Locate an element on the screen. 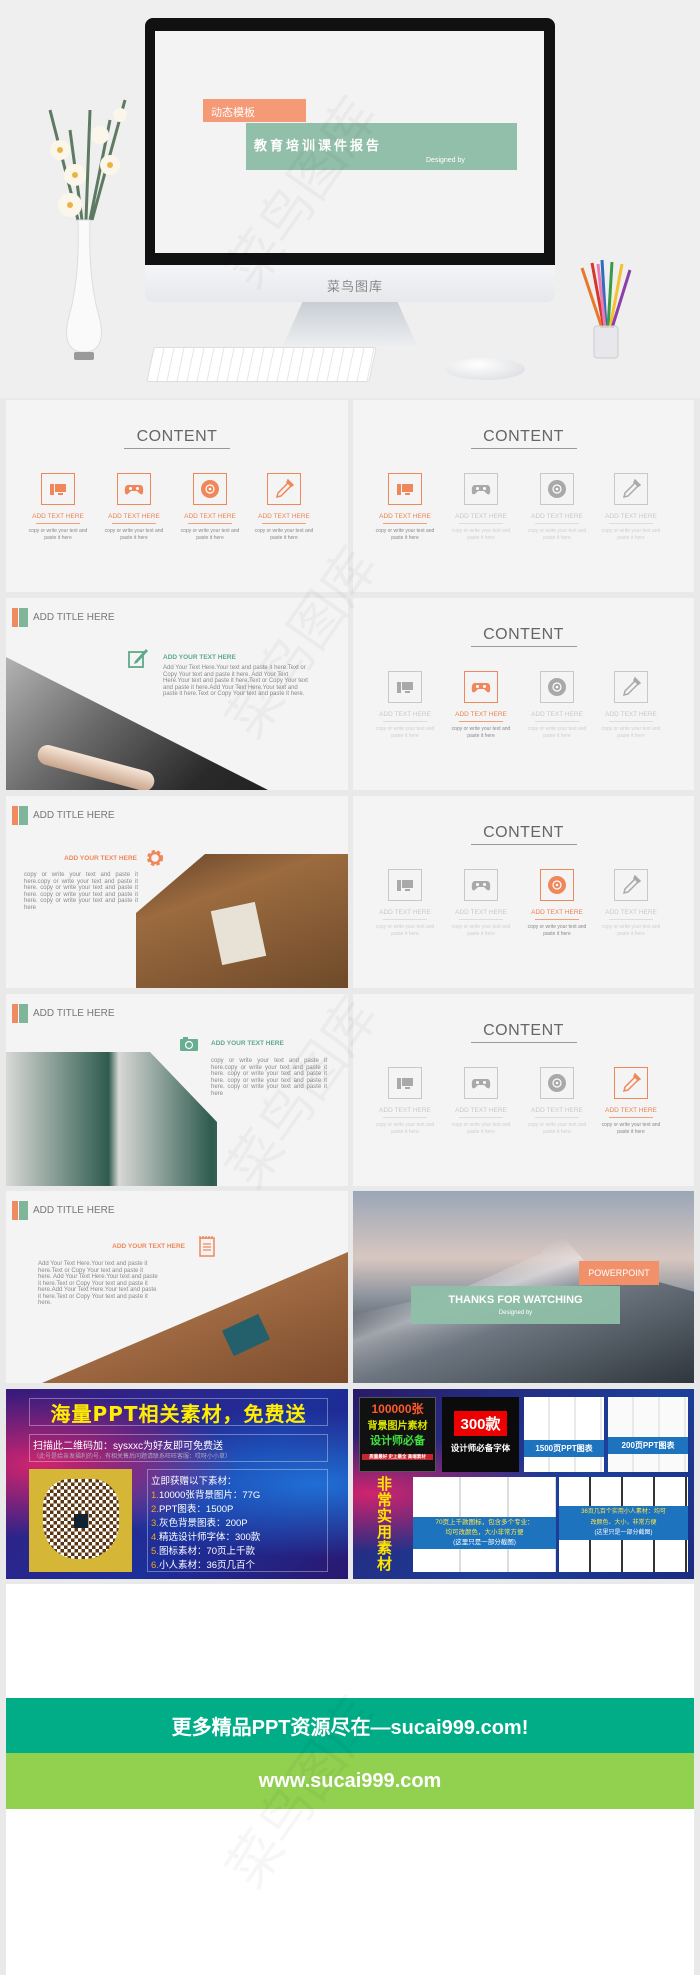  bg-label: 背景图片素材 is located at coordinates (397, 1426).